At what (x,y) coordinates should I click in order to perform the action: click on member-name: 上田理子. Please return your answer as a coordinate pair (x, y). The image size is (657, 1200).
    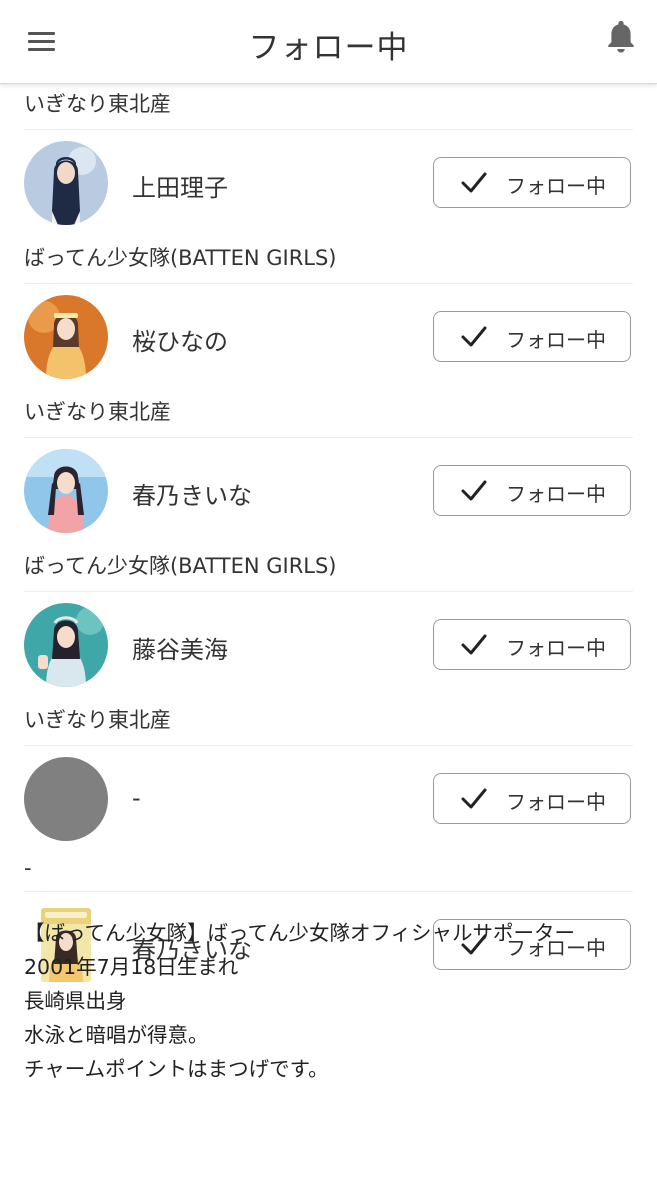
    Looking at the image, I should click on (180, 185).